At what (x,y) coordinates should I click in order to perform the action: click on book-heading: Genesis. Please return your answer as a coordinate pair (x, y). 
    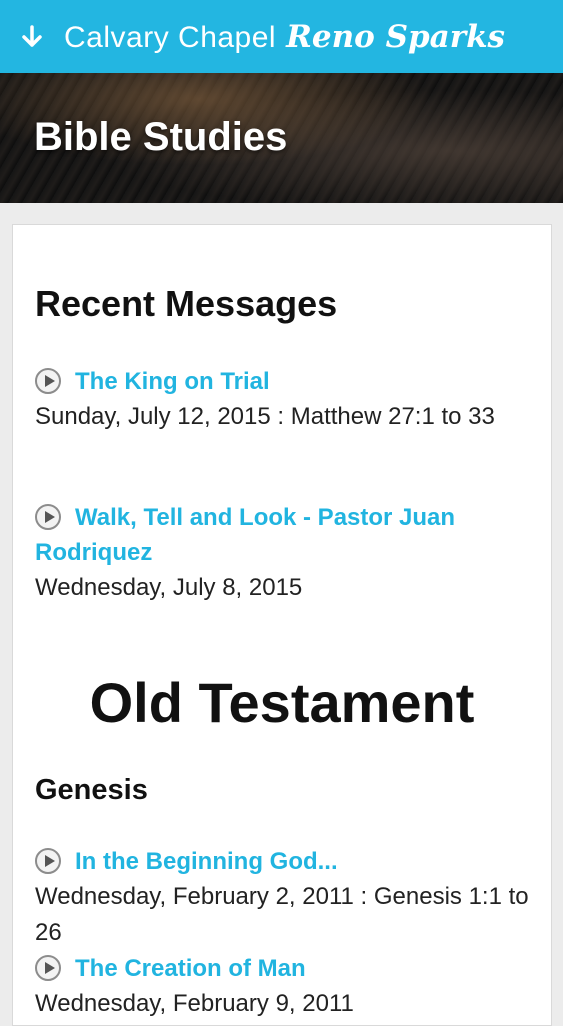
    Looking at the image, I should click on (91, 790).